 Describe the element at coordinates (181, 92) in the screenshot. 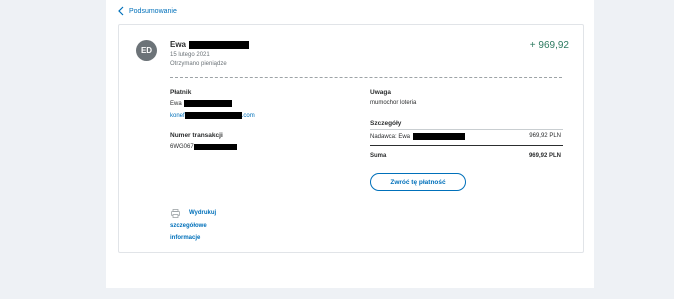

I see `payer-label: Płatnik` at that location.